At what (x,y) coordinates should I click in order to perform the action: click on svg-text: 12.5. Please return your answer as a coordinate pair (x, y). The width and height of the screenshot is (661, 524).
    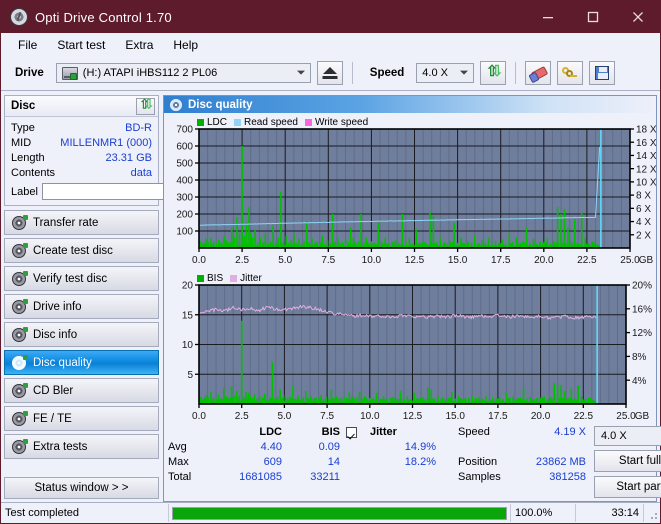
    Looking at the image, I should click on (413, 416).